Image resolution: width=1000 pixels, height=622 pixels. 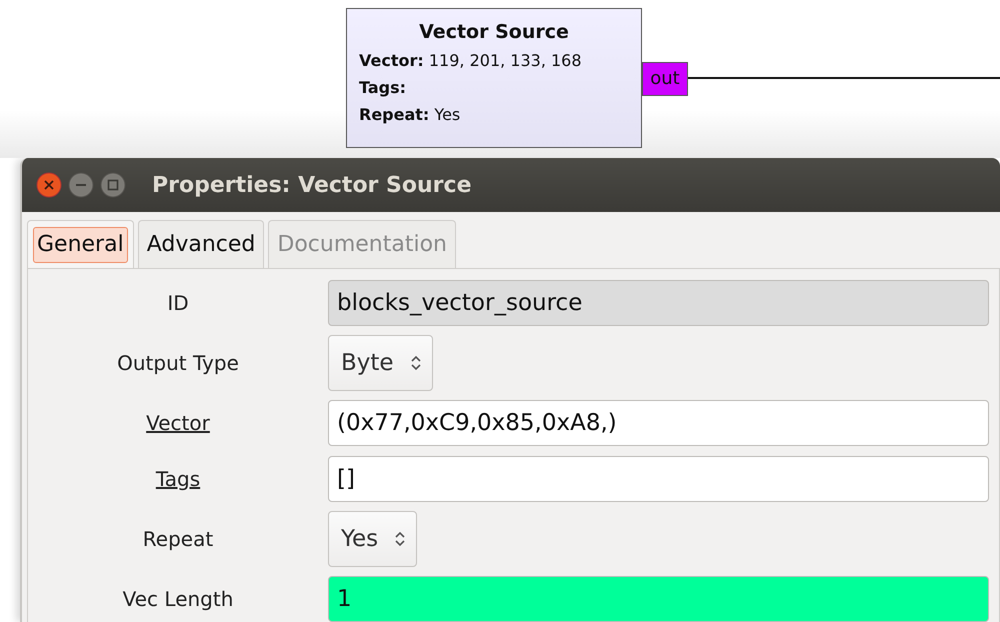 I want to click on maximize-icon, so click(x=113, y=185).